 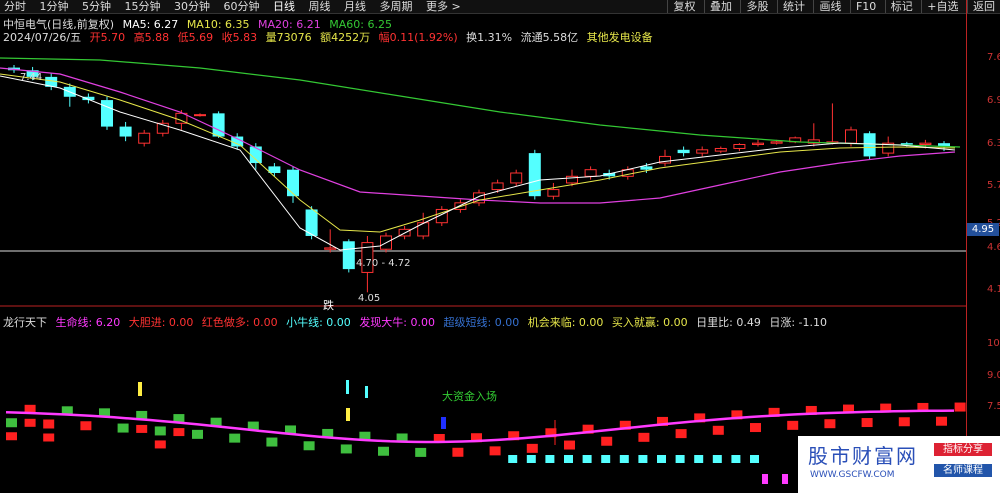 What do you see at coordinates (328, 305) in the screenshot?
I see `fall-annotation: 跌` at bounding box center [328, 305].